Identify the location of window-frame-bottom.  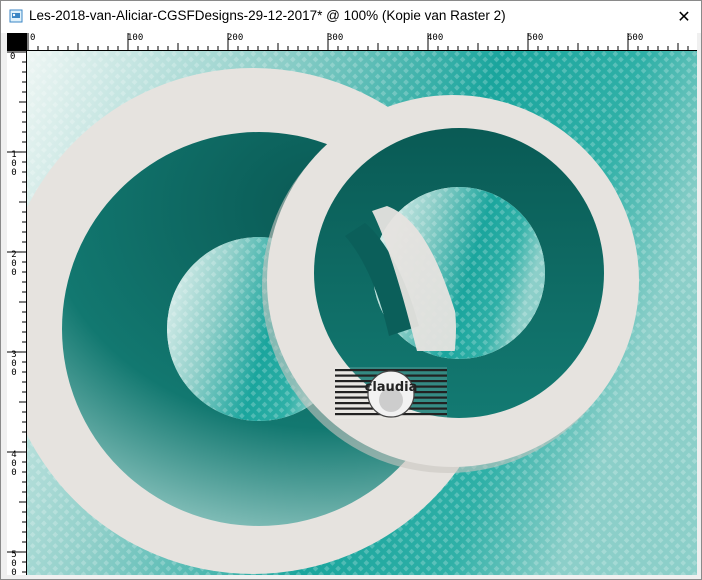
(352, 577).